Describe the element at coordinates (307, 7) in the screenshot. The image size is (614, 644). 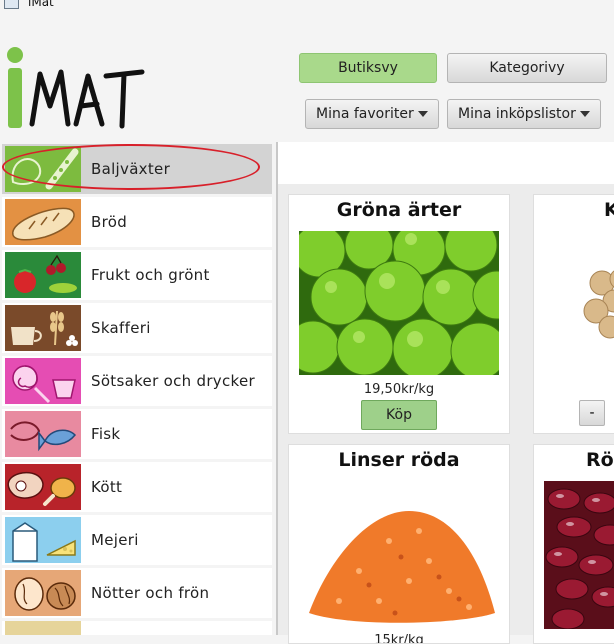
I see `window-titlebar: iMat` at that location.